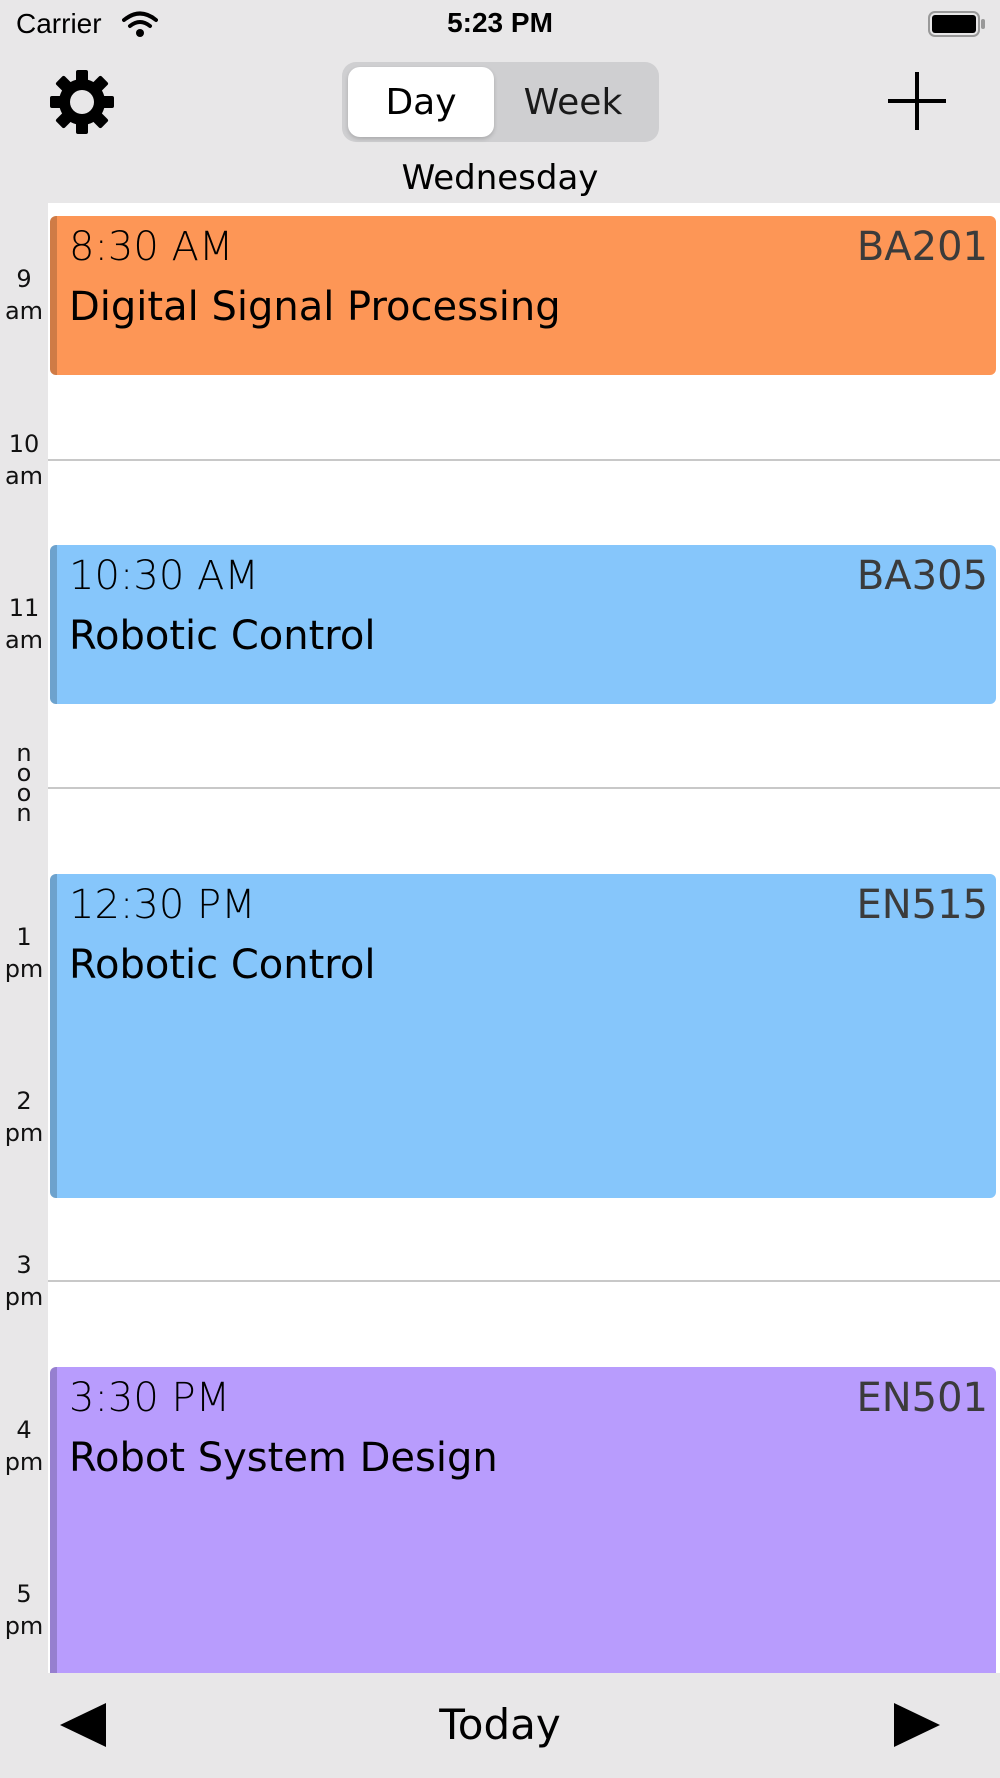 This screenshot has width=1000, height=1778. What do you see at coordinates (24, 953) in the screenshot?
I see `hour-label-1pm: 1 pm` at bounding box center [24, 953].